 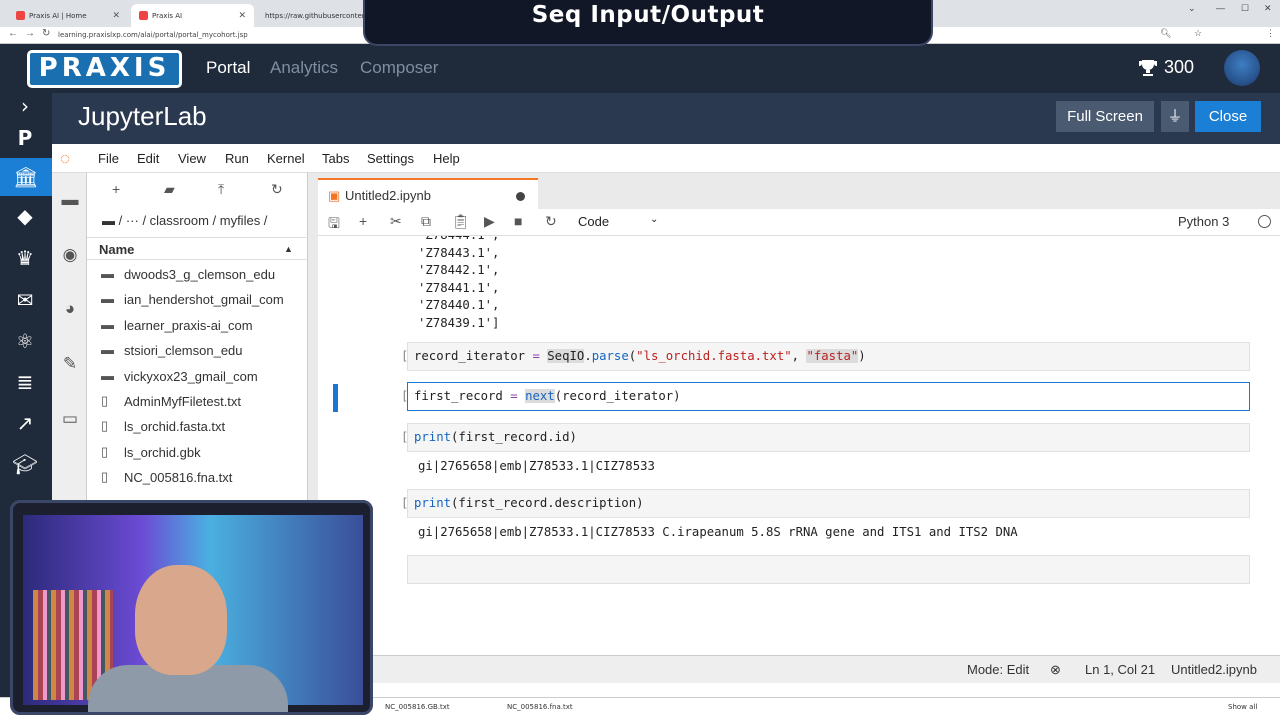 I want to click on graduation-cap-icon: 🎓︎, so click(x=25, y=464).